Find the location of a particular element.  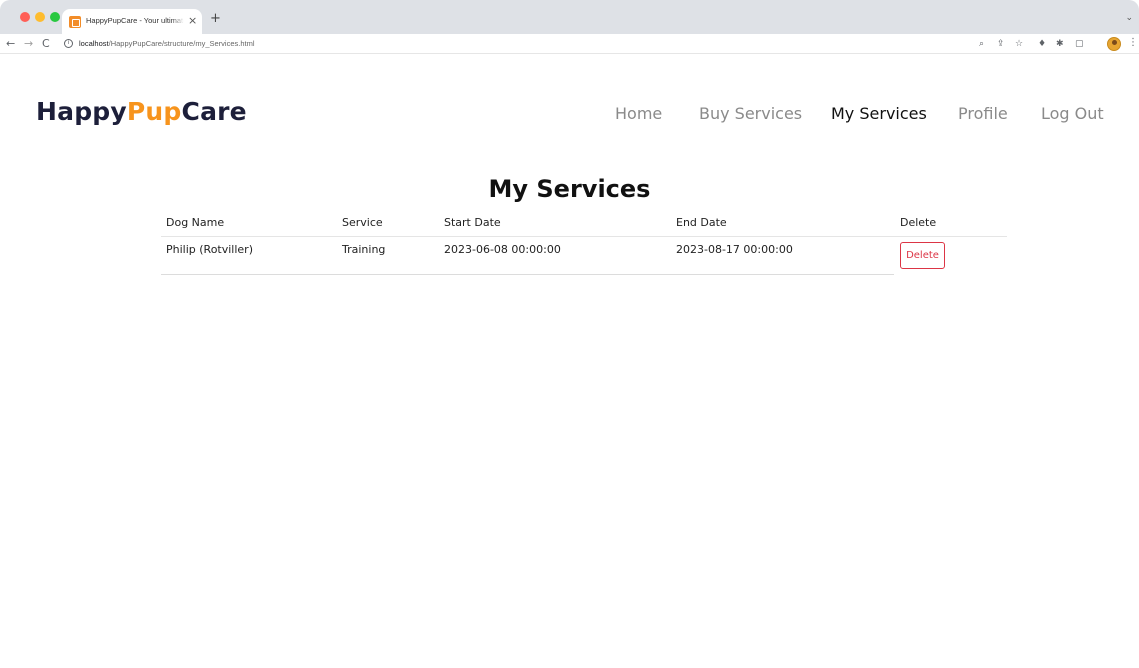

extensions-puzzle-icon: ✱ is located at coordinates (1060, 44).